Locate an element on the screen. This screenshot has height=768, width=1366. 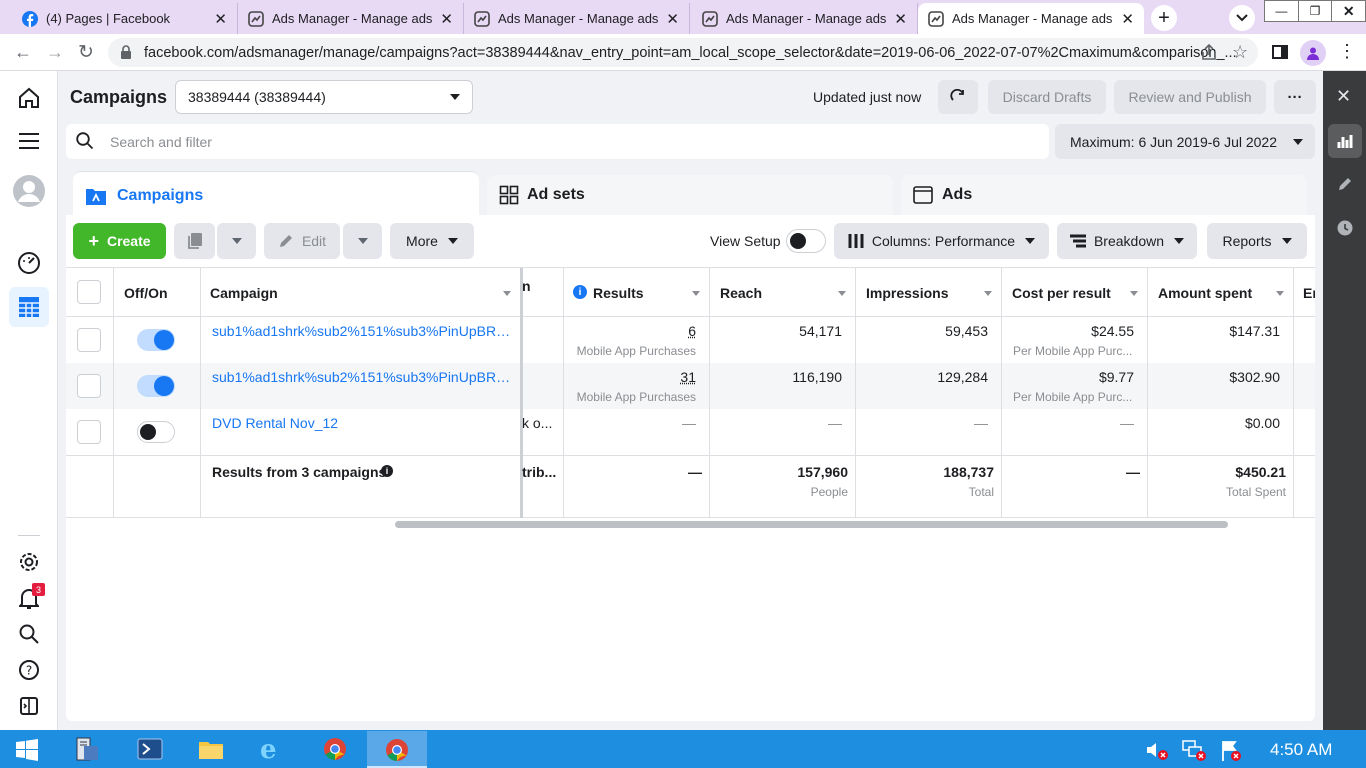
window-close-icon: ✕ is located at coordinates (1348, 11).